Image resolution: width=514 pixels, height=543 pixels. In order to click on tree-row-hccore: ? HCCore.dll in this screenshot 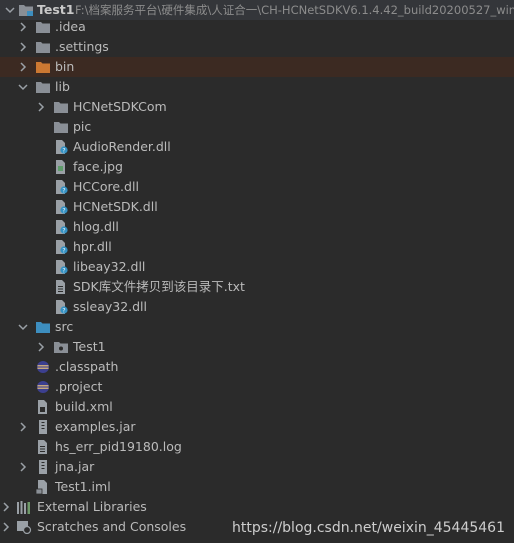, I will do `click(257, 187)`.